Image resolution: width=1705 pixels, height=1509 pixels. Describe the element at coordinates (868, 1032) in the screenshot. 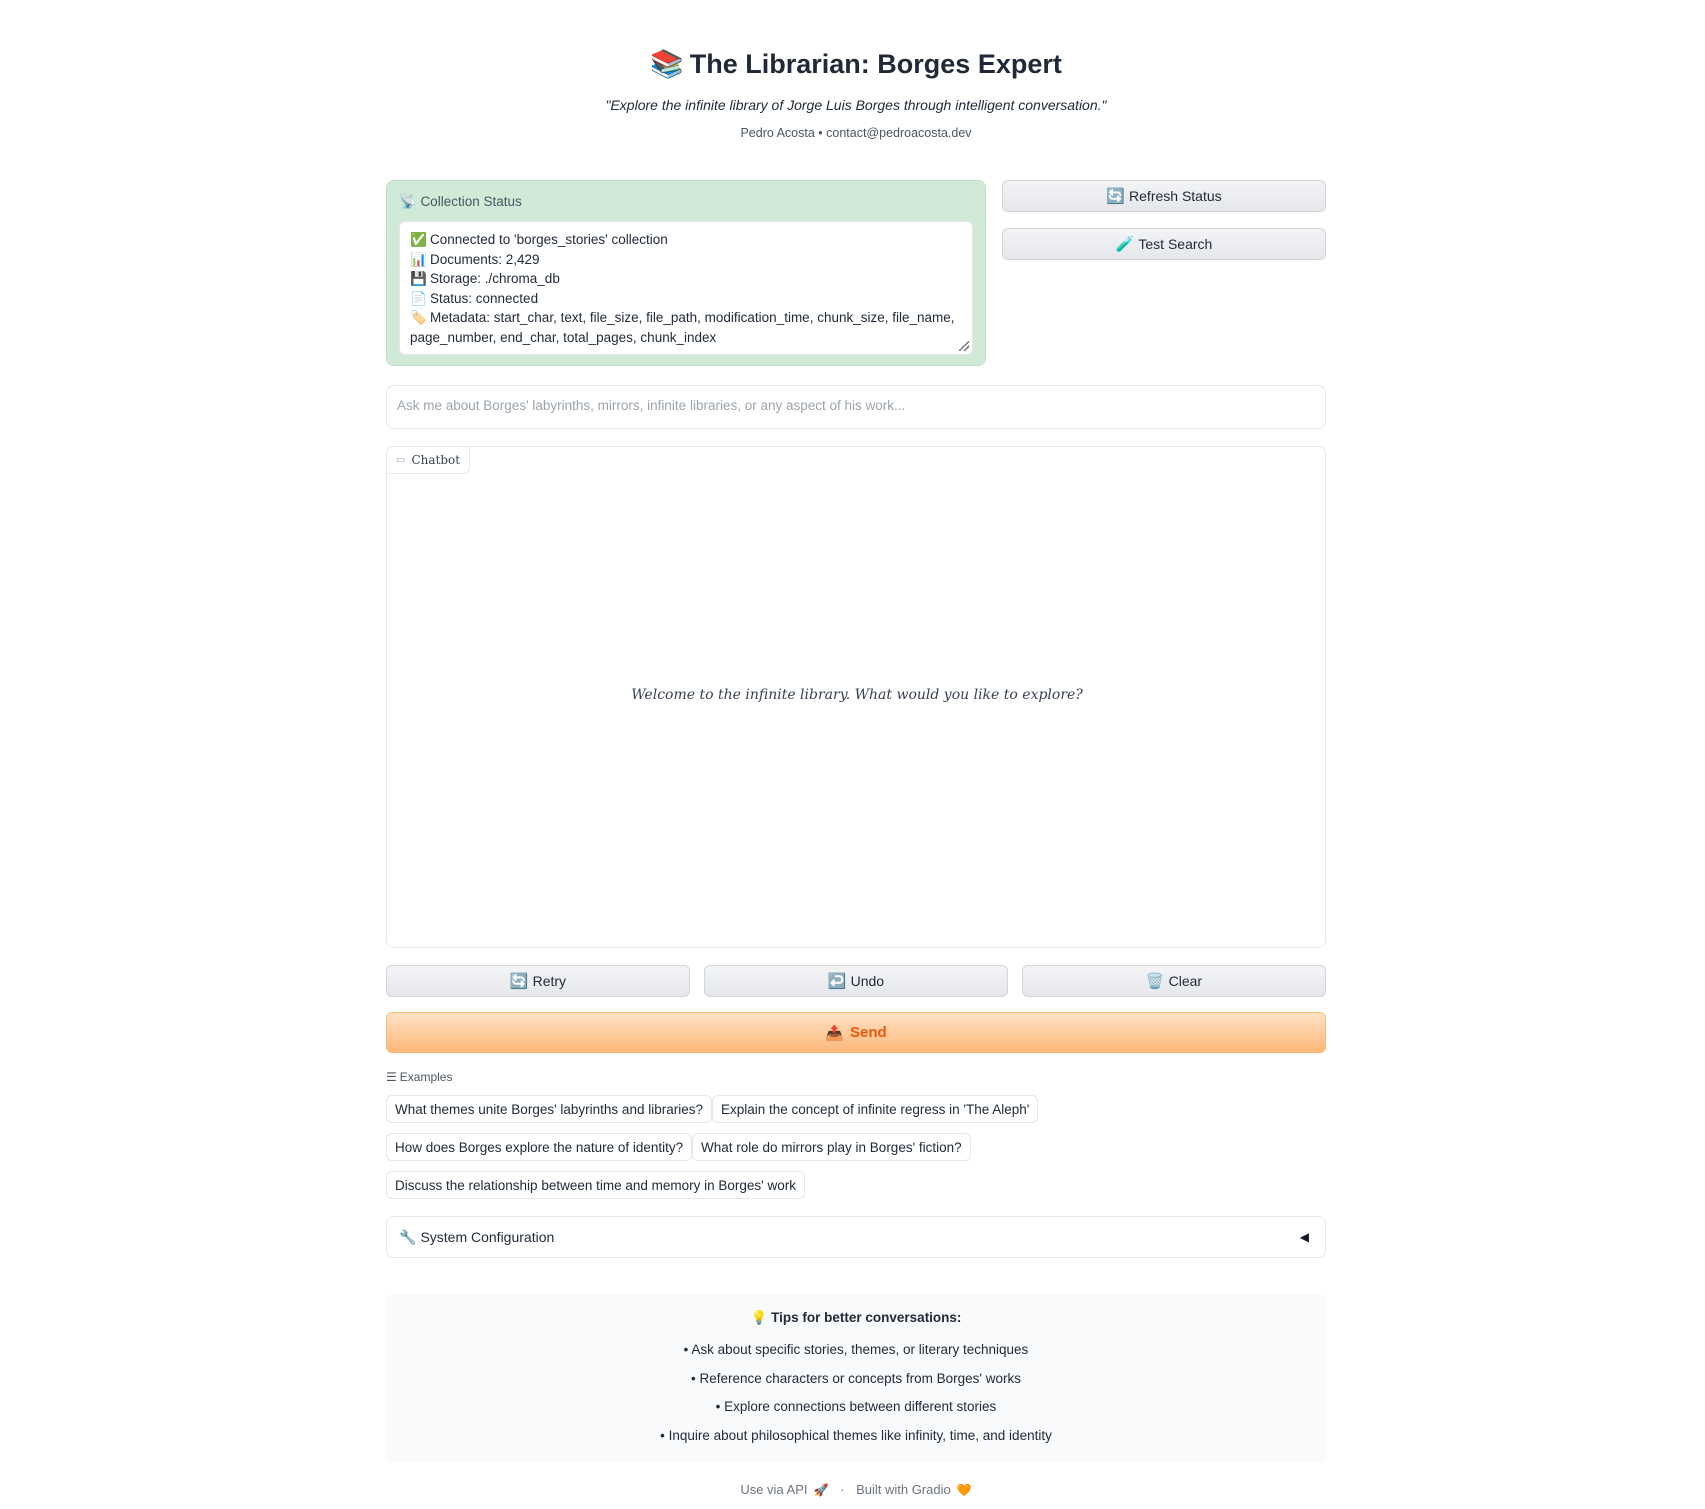

I see `send-label: Send` at that location.